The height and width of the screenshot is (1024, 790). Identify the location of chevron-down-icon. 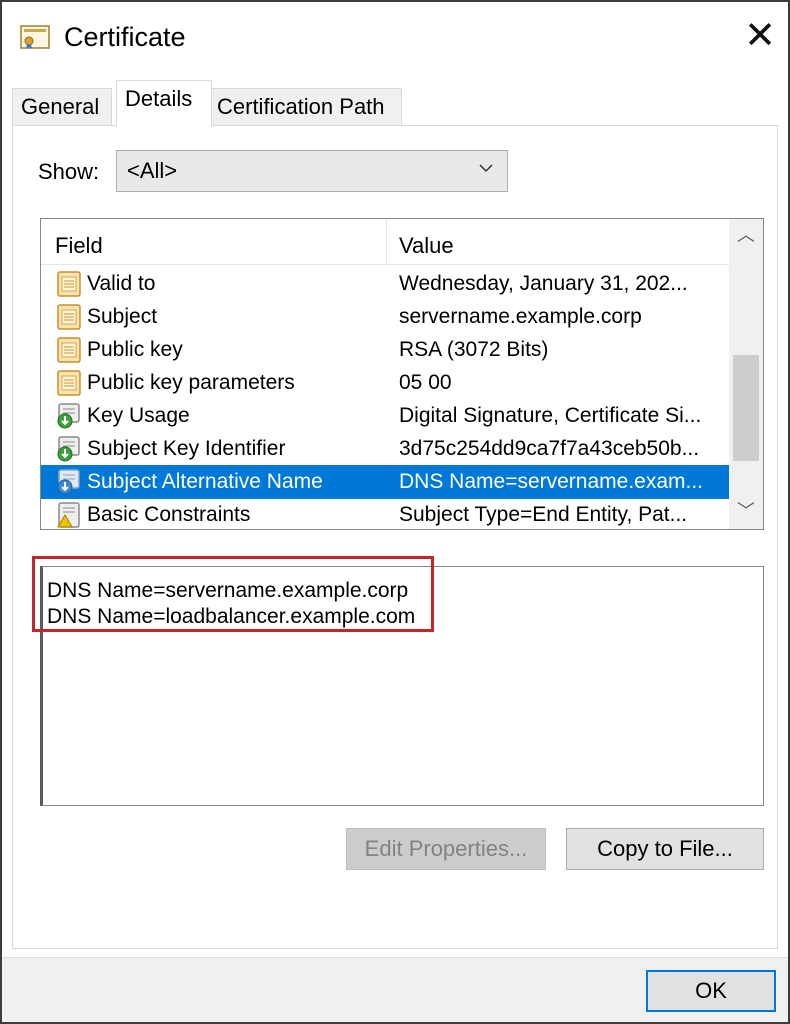
(486, 168).